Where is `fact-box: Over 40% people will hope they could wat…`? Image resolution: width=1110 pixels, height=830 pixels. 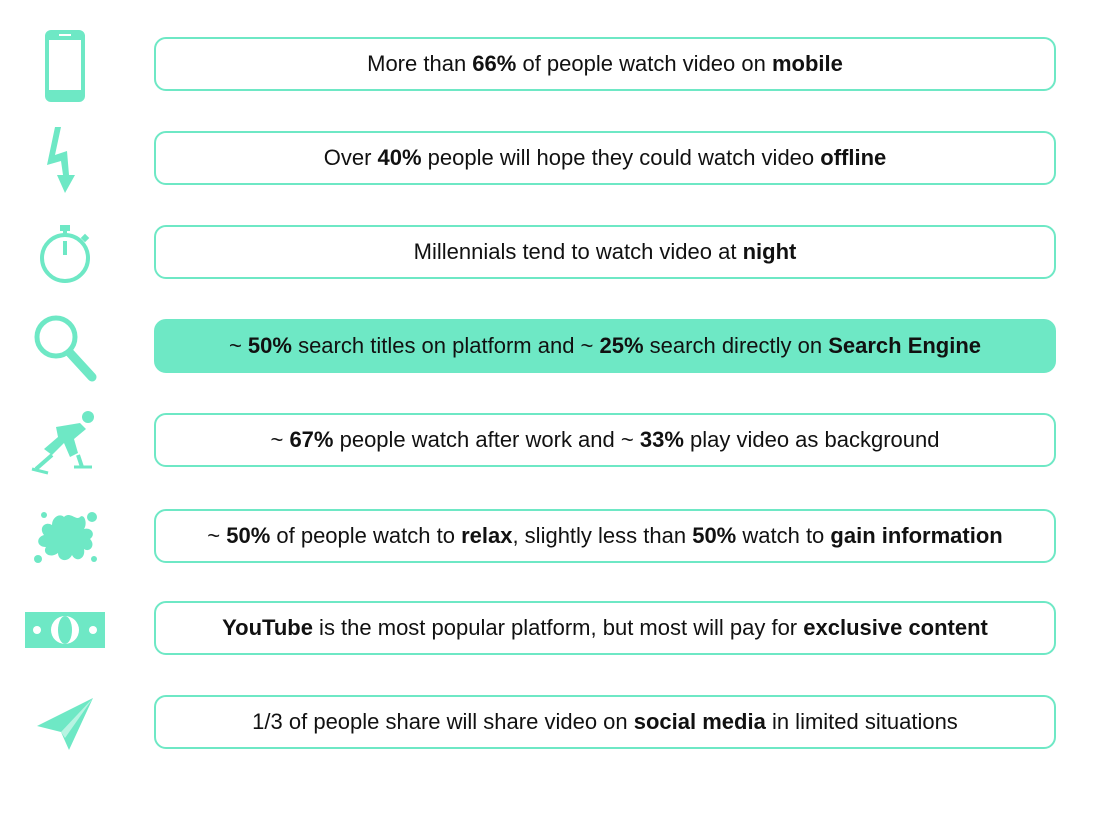
fact-box: Over 40% people will hope they could wat… is located at coordinates (605, 158).